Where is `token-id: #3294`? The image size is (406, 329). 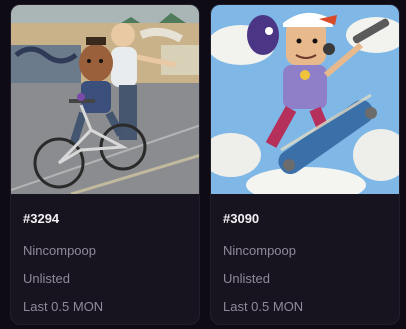 token-id: #3294 is located at coordinates (41, 218).